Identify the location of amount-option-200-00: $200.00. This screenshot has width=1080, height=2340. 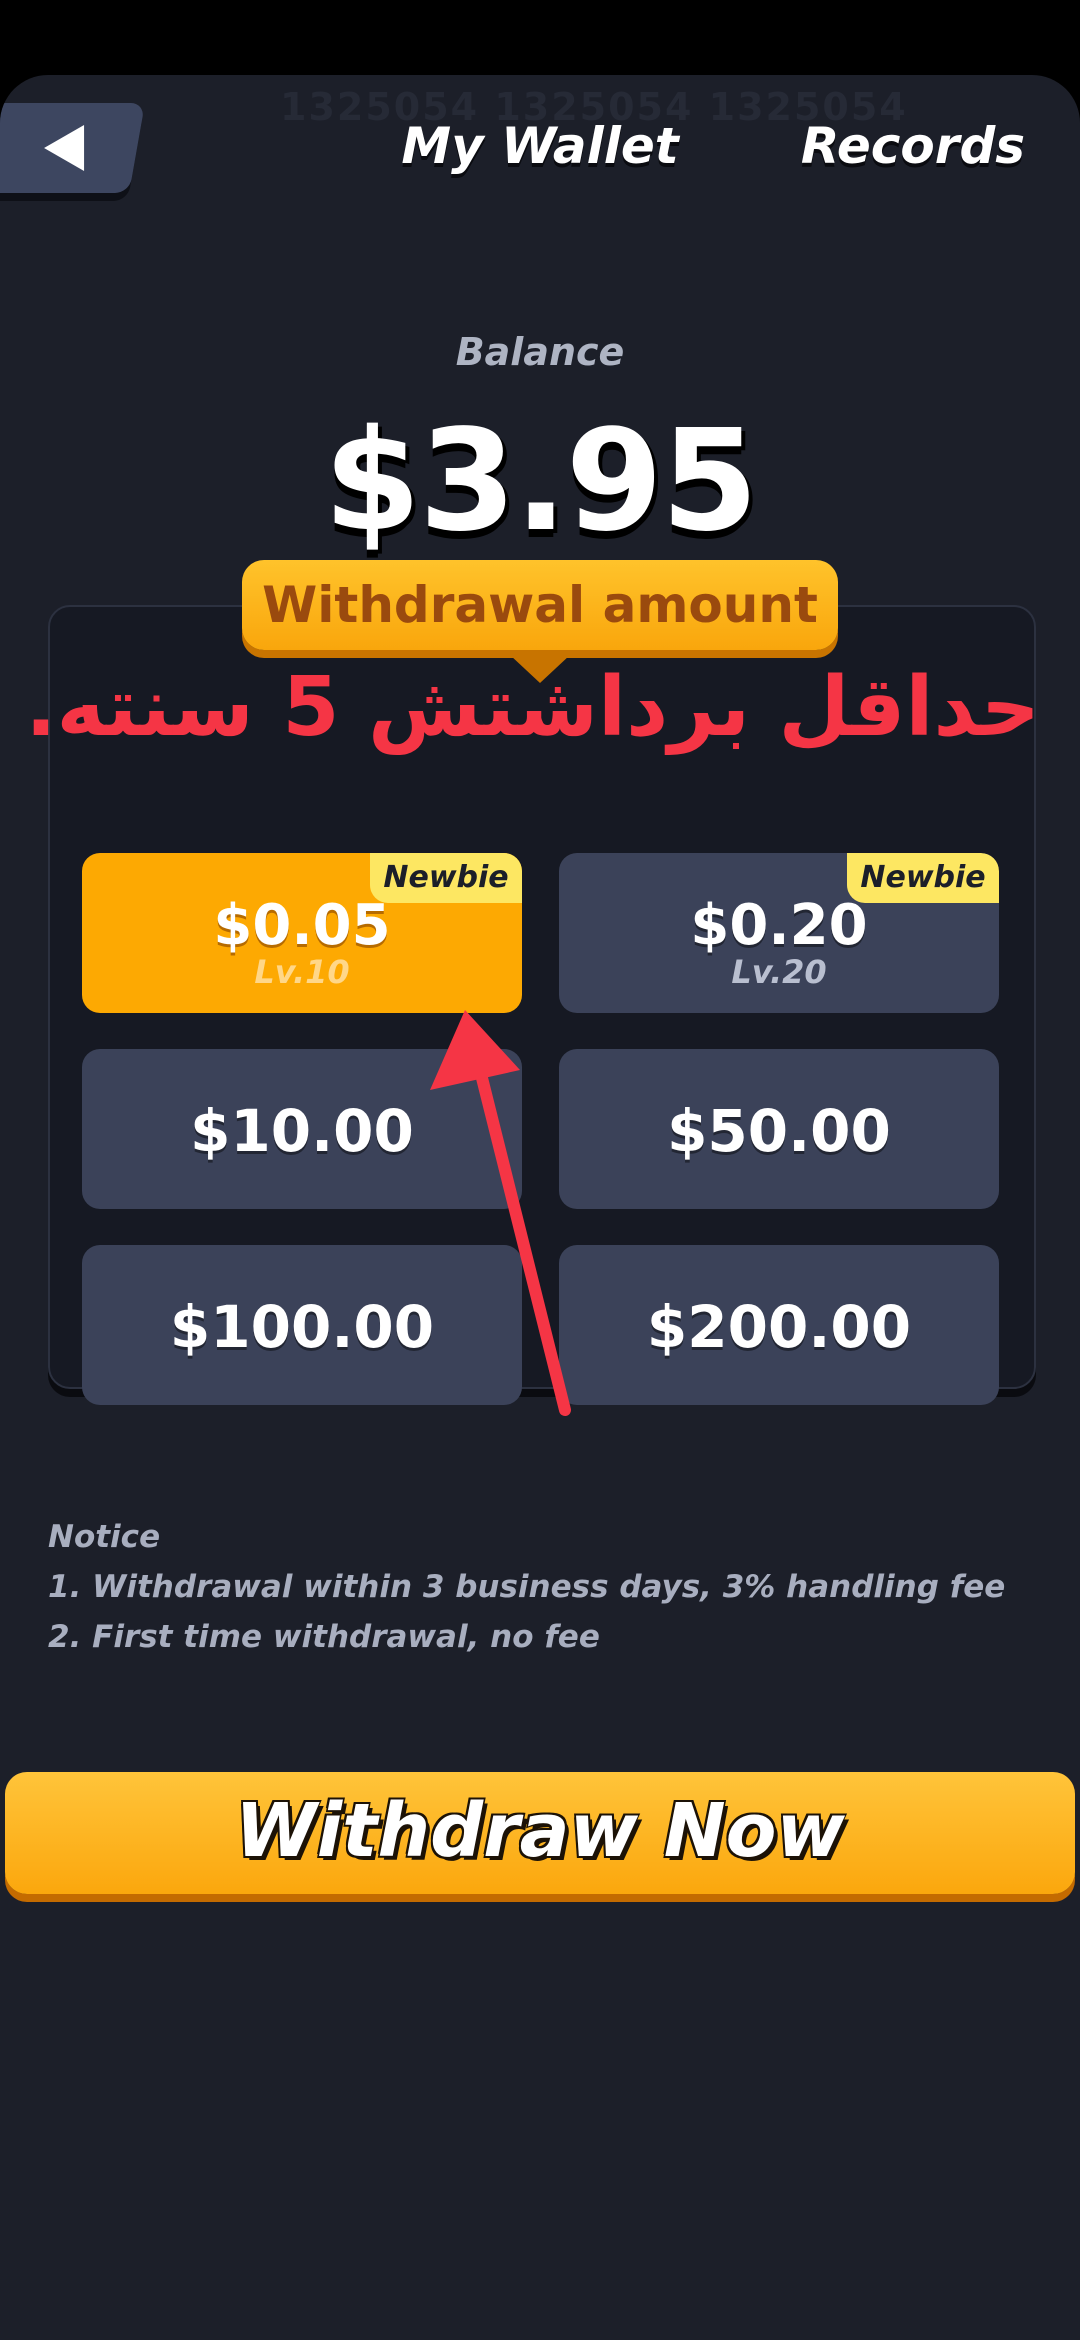
(779, 1325).